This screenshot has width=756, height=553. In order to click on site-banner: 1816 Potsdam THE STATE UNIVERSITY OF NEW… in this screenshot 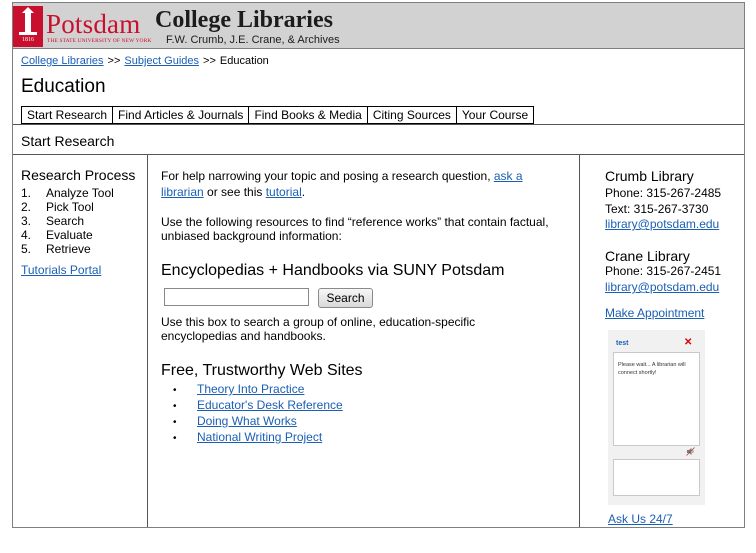, I will do `click(378, 26)`.